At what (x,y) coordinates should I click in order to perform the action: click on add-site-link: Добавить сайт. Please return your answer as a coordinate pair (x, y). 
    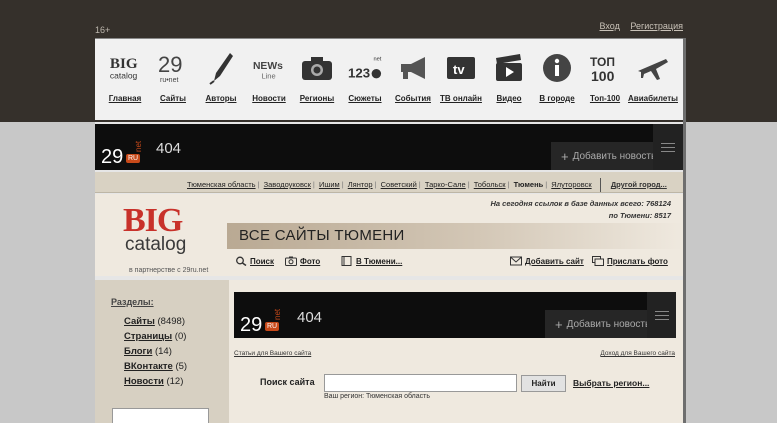
    Looking at the image, I should click on (547, 261).